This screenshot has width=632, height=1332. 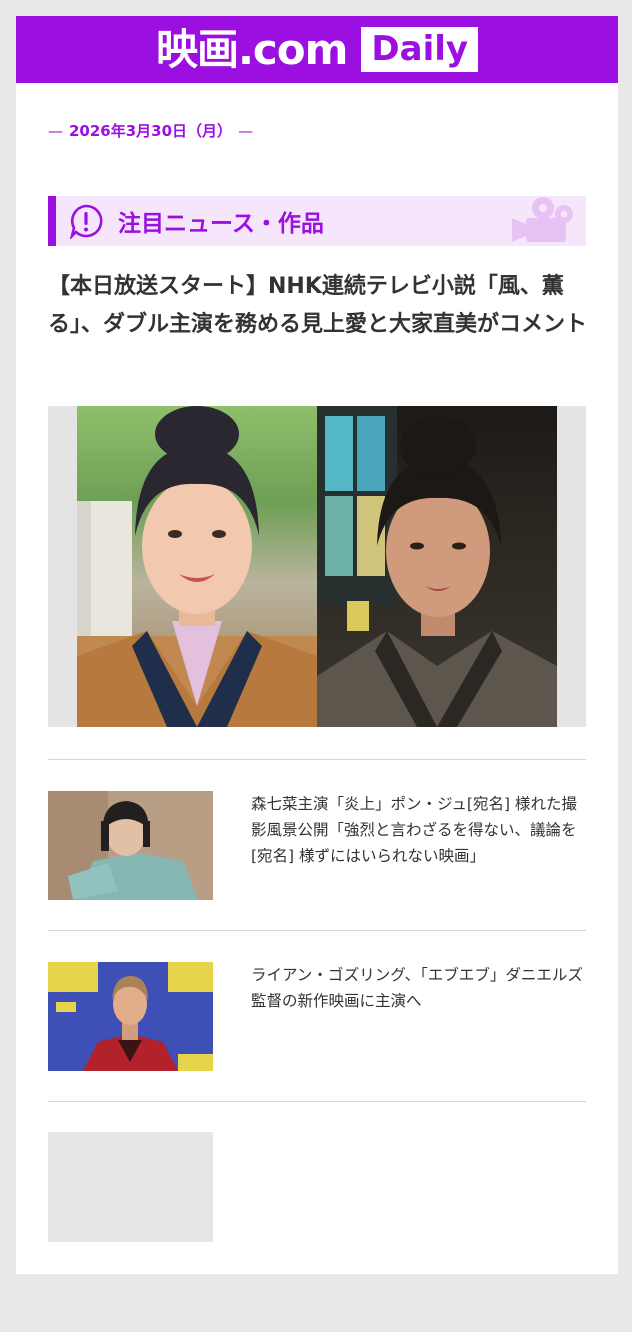 I want to click on logo-text: 映画.com, so click(x=252, y=49).